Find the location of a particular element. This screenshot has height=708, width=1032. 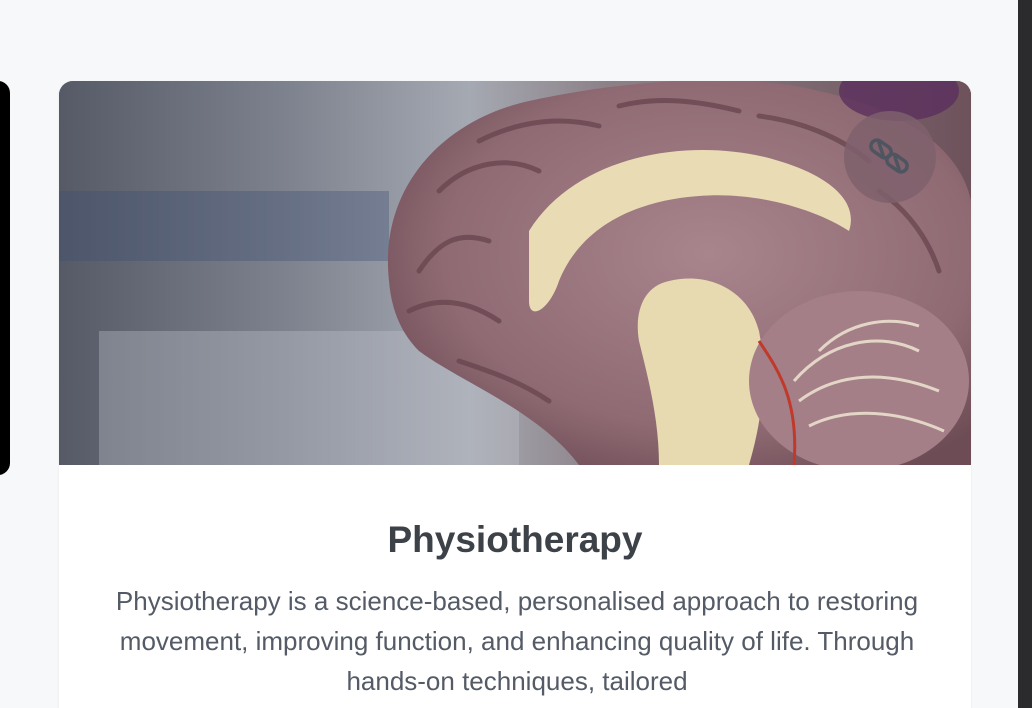

service-badge is located at coordinates (890, 157).